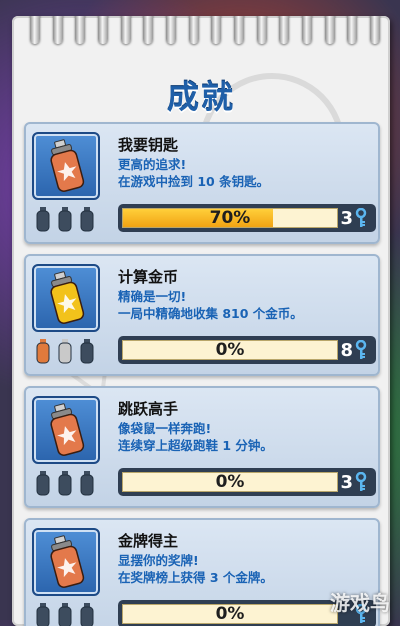 Image resolution: width=400 pixels, height=626 pixels. I want to click on progress-panel: 0% 8, so click(247, 350).